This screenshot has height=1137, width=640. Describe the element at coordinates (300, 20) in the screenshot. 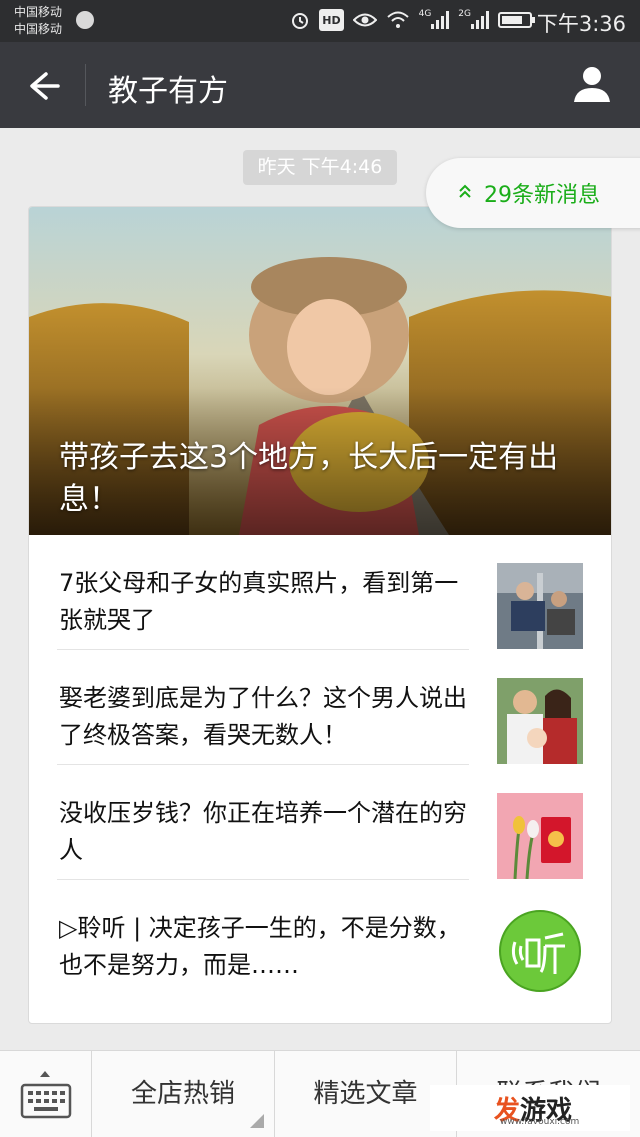

I see `alarm-icon` at that location.